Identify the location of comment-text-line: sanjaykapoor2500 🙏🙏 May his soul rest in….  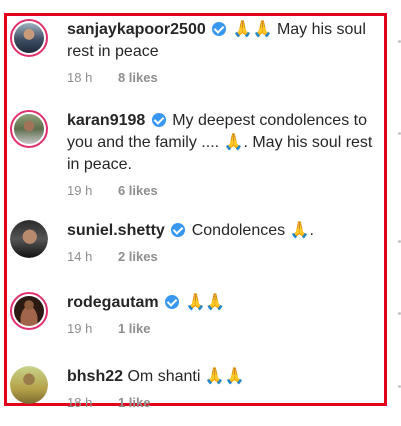
(226, 41).